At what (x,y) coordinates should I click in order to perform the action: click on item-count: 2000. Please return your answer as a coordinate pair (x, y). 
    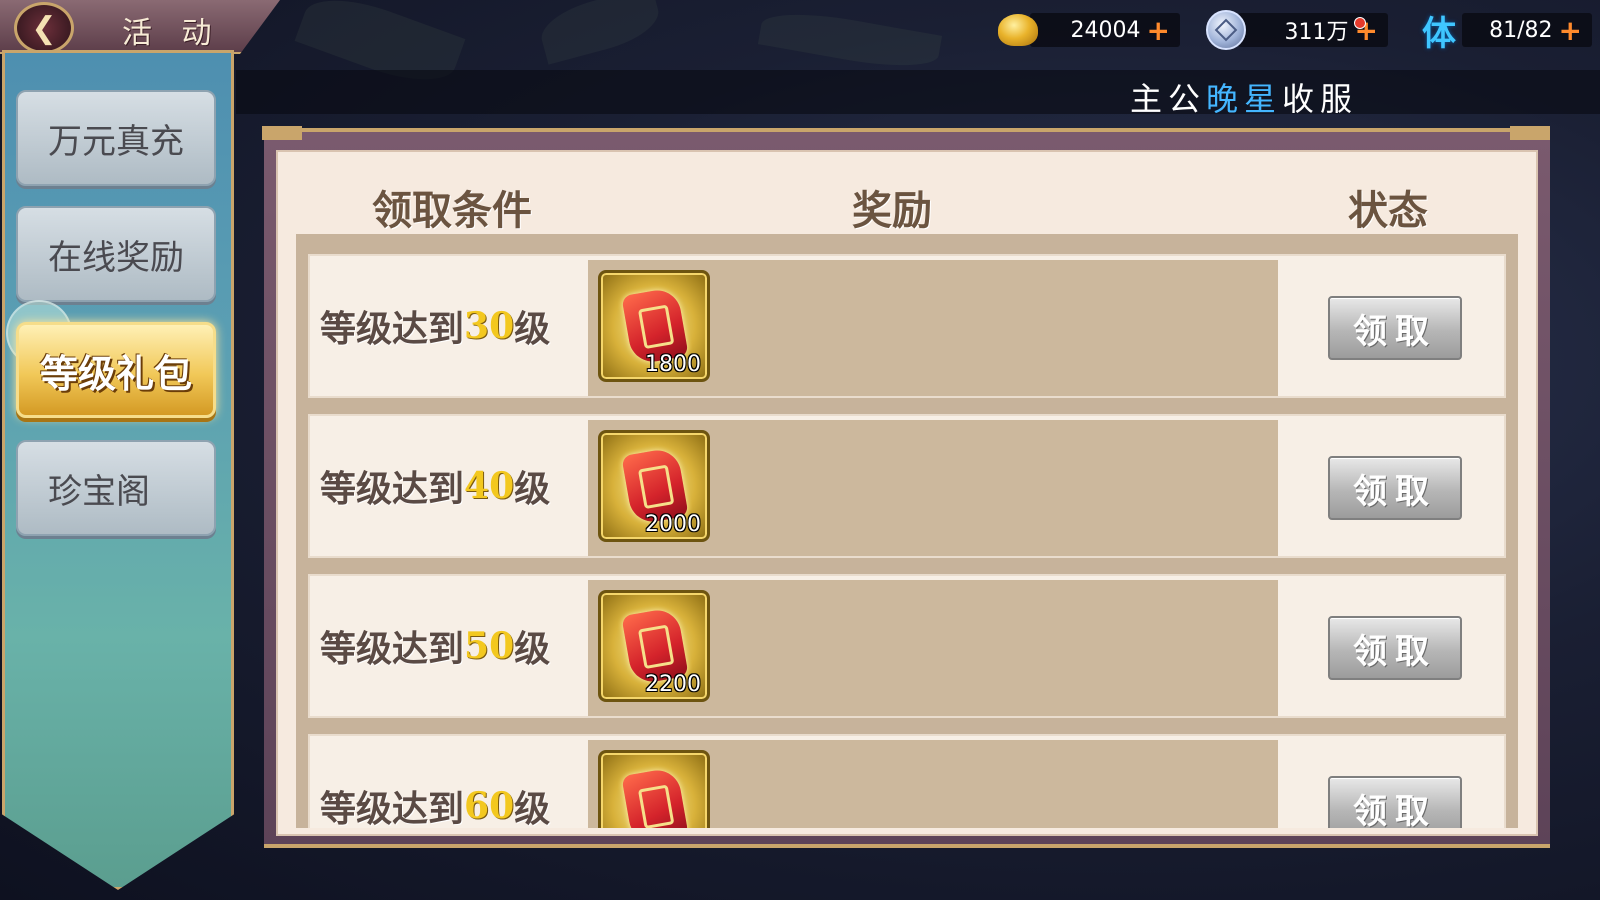
    Looking at the image, I should click on (673, 524).